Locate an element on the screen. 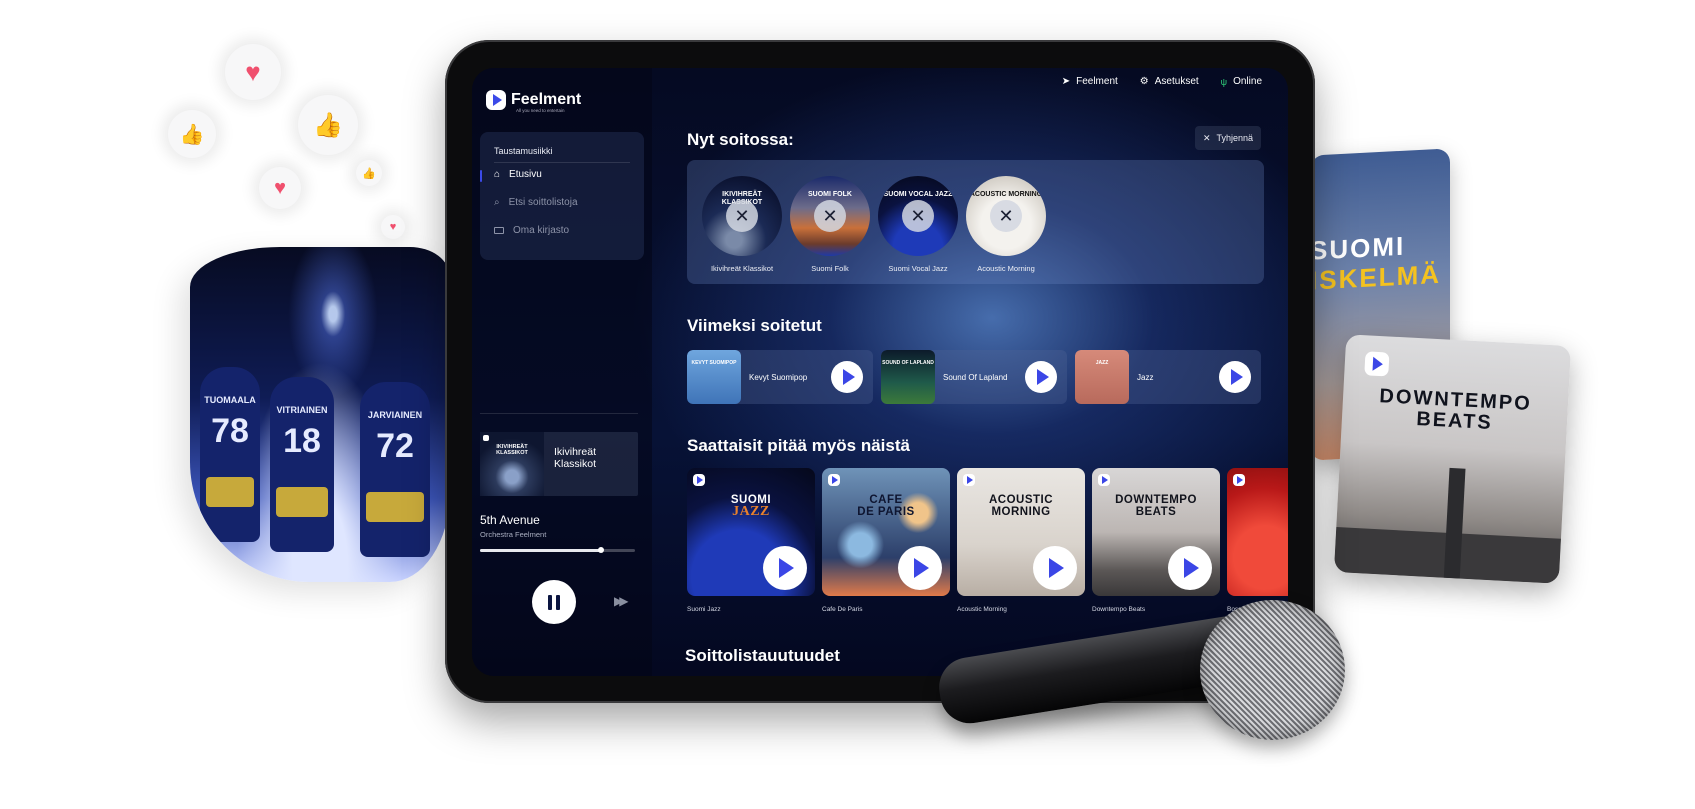 This screenshot has height=809, width=1695. hockey-player: VITRIAINEN 18 is located at coordinates (302, 464).